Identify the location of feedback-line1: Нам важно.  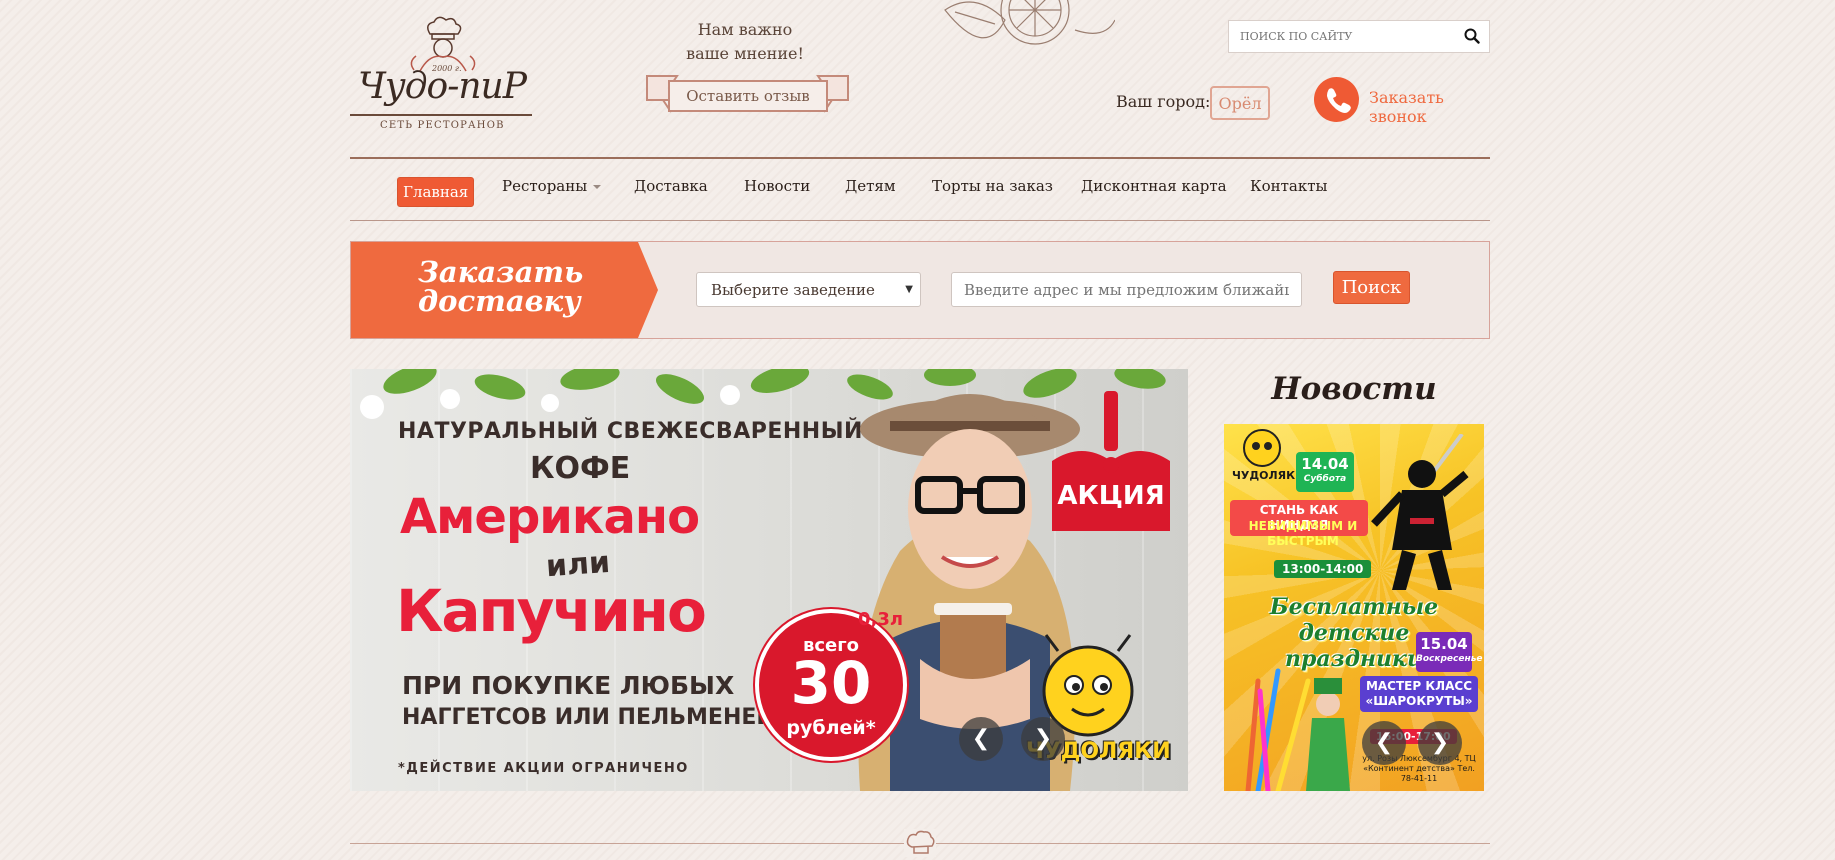
(745, 29).